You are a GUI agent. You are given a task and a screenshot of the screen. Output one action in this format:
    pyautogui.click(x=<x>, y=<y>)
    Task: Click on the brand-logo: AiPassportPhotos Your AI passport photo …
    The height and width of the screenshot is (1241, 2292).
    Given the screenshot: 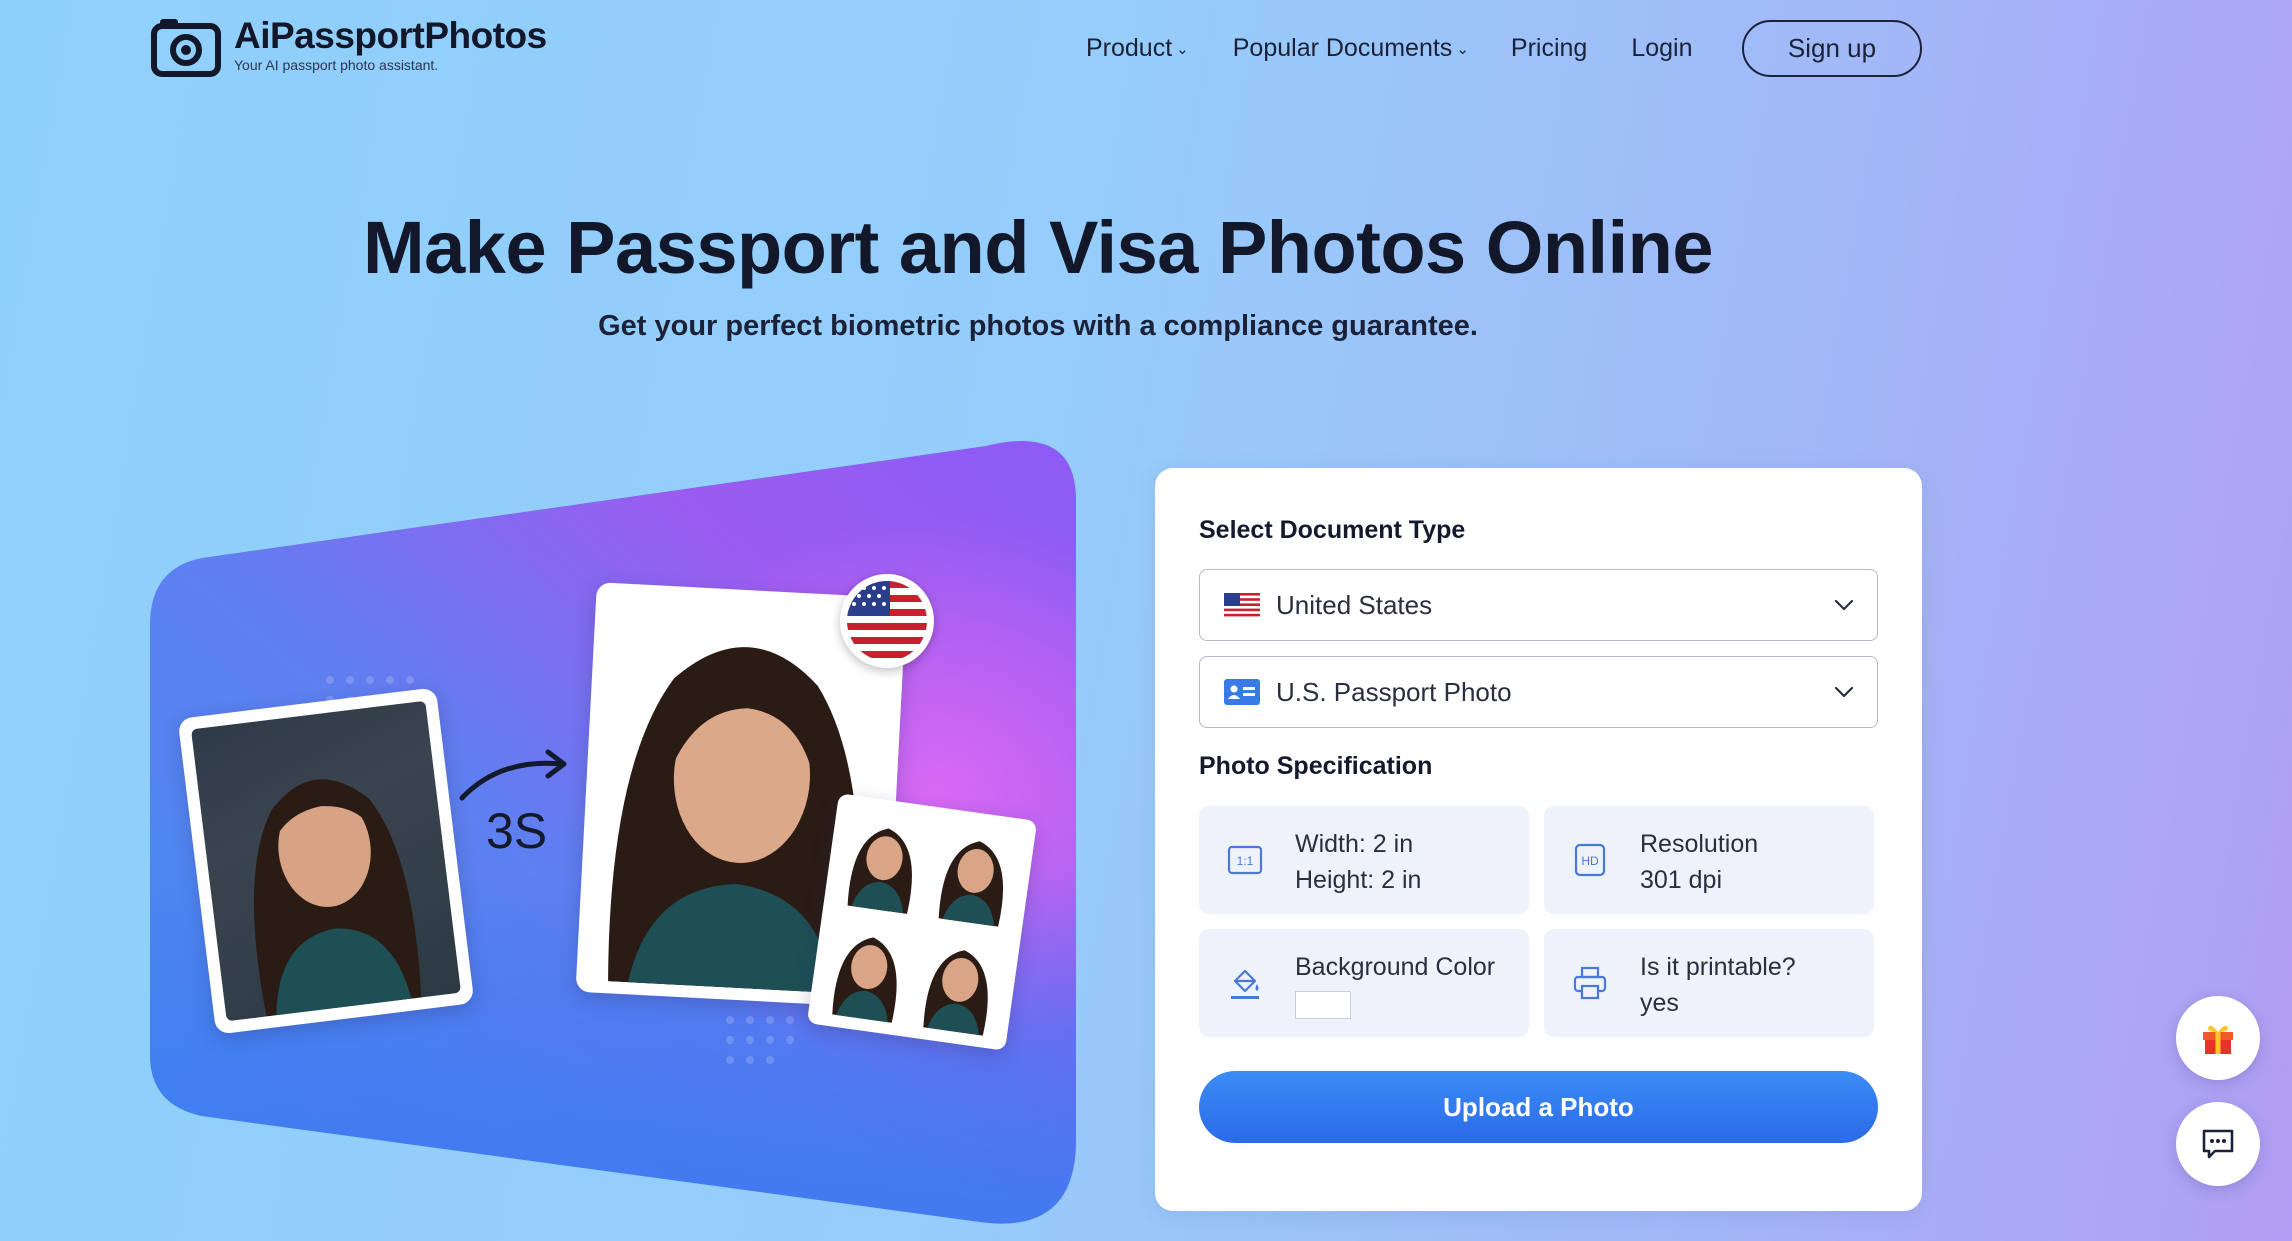 What is the action you would take?
    pyautogui.click(x=348, y=47)
    